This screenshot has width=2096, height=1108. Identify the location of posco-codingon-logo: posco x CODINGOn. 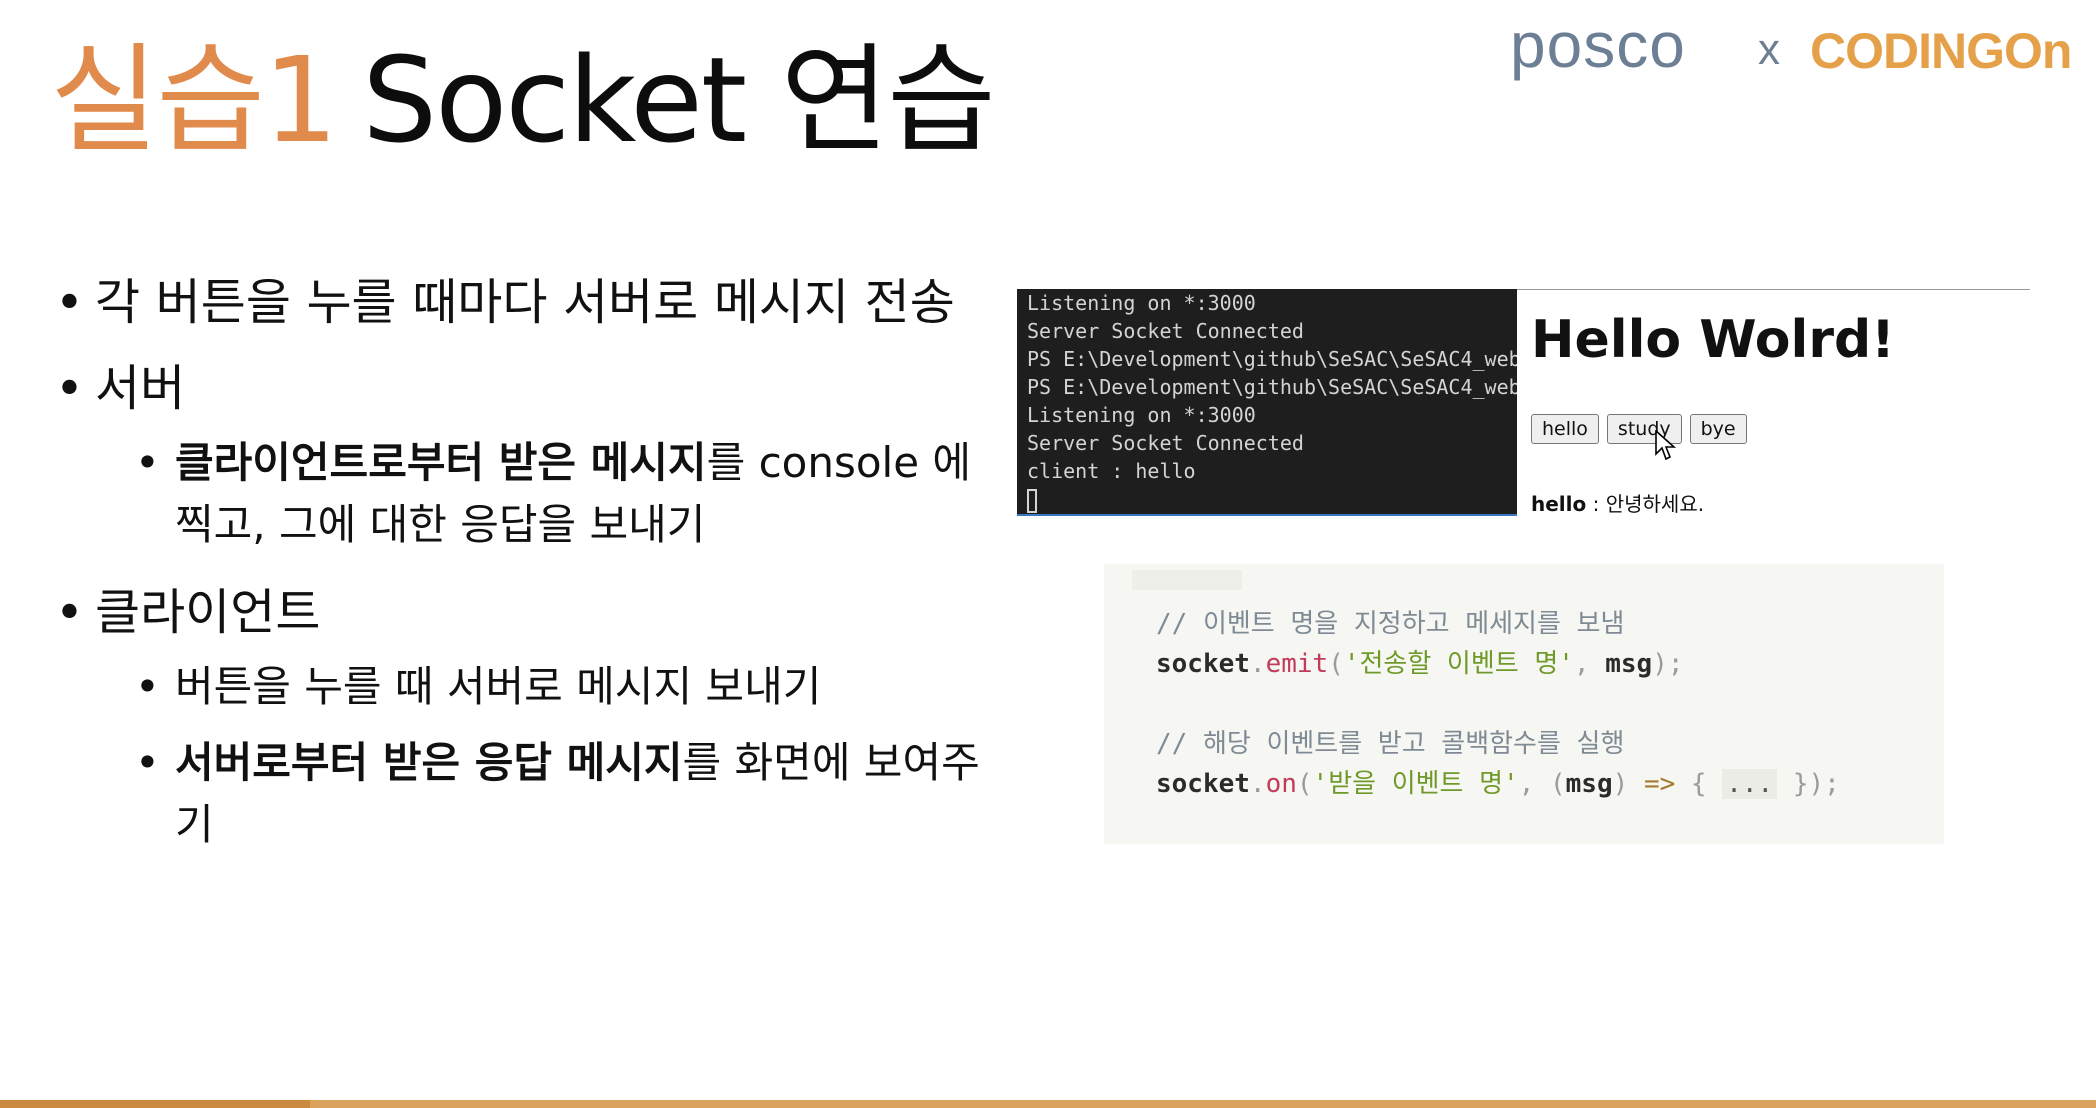
(1791, 46).